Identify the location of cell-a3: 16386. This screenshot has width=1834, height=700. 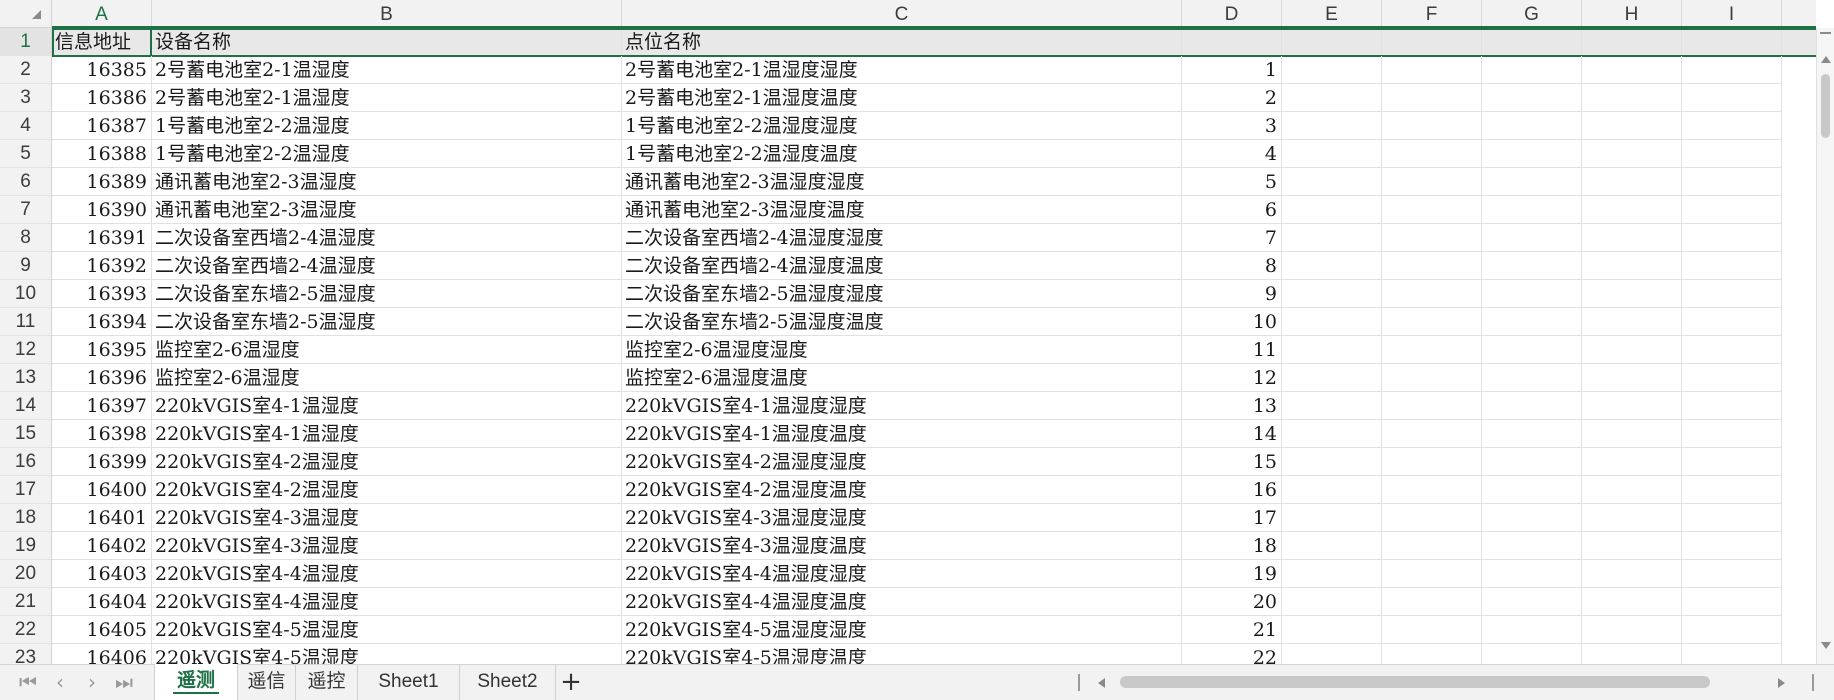
(102, 98).